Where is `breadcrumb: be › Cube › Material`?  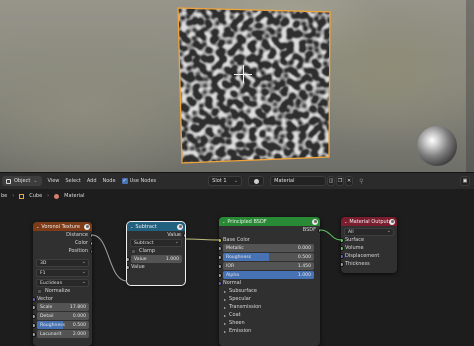
breadcrumb: be › Cube › Material is located at coordinates (237, 196).